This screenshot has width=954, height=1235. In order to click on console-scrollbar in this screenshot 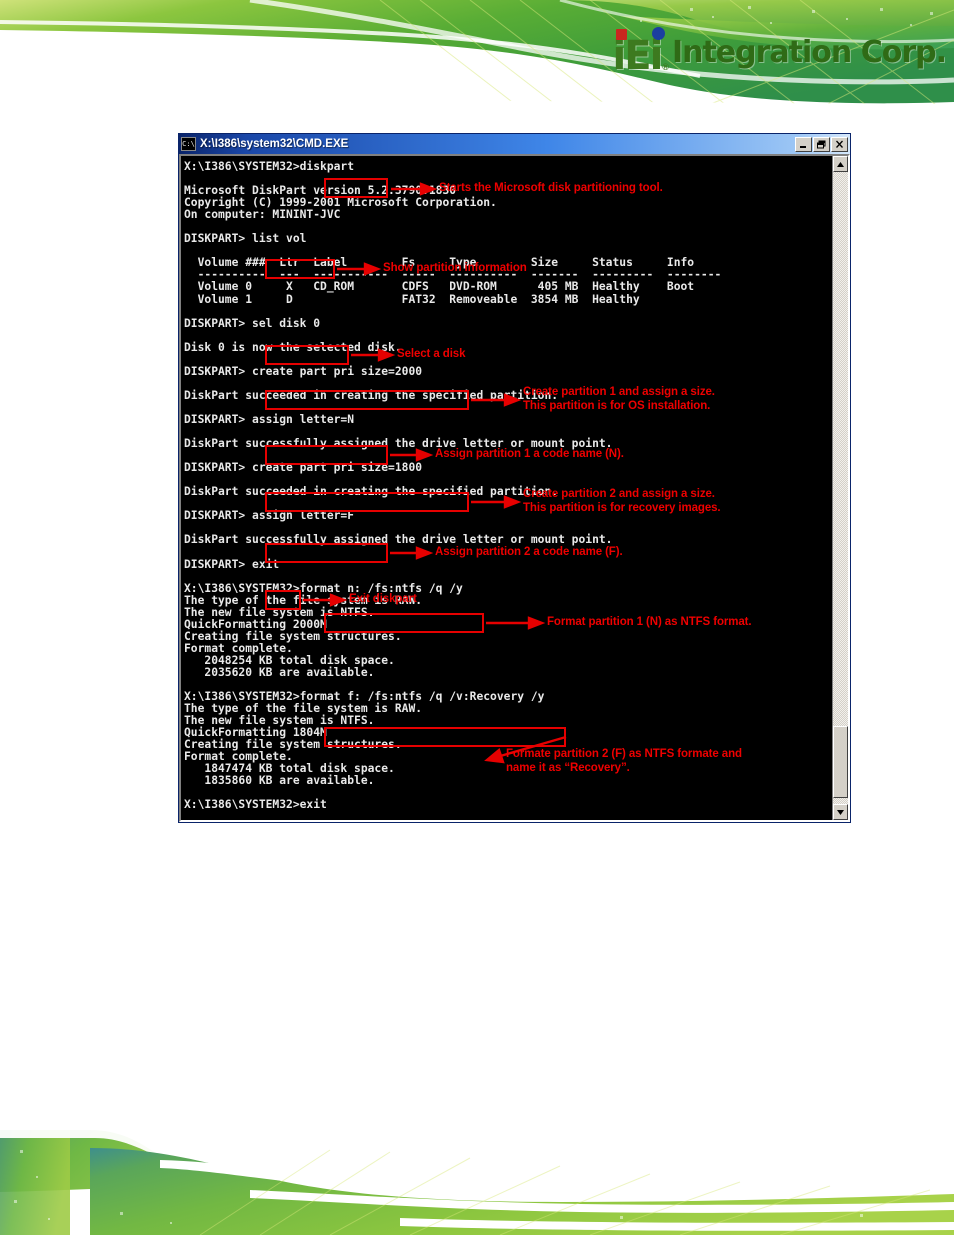, I will do `click(840, 488)`.